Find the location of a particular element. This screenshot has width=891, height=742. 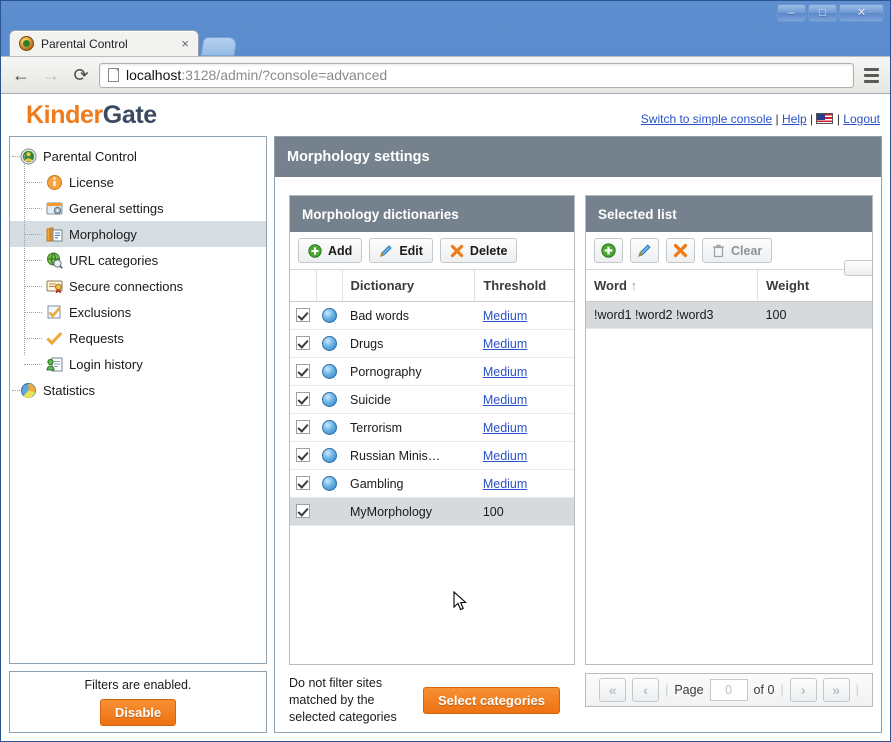

sidebar-item-login-history: Login history is located at coordinates (138, 364).